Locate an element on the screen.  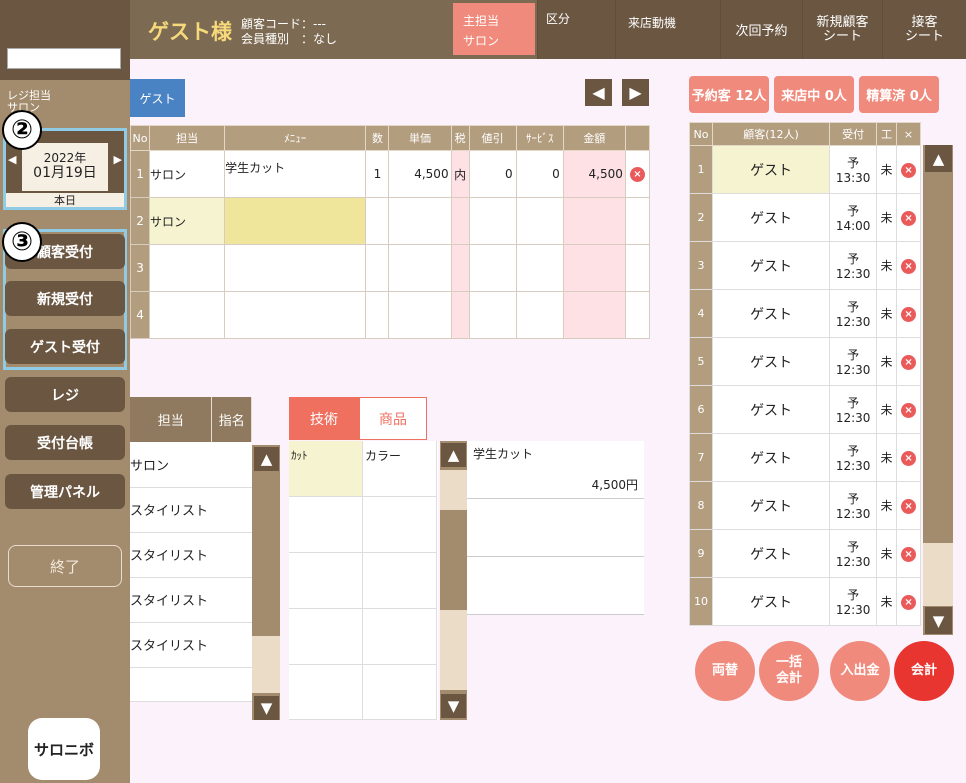
table-row: 3 ゲスト 予12:30 未 × is located at coordinates (805, 265).